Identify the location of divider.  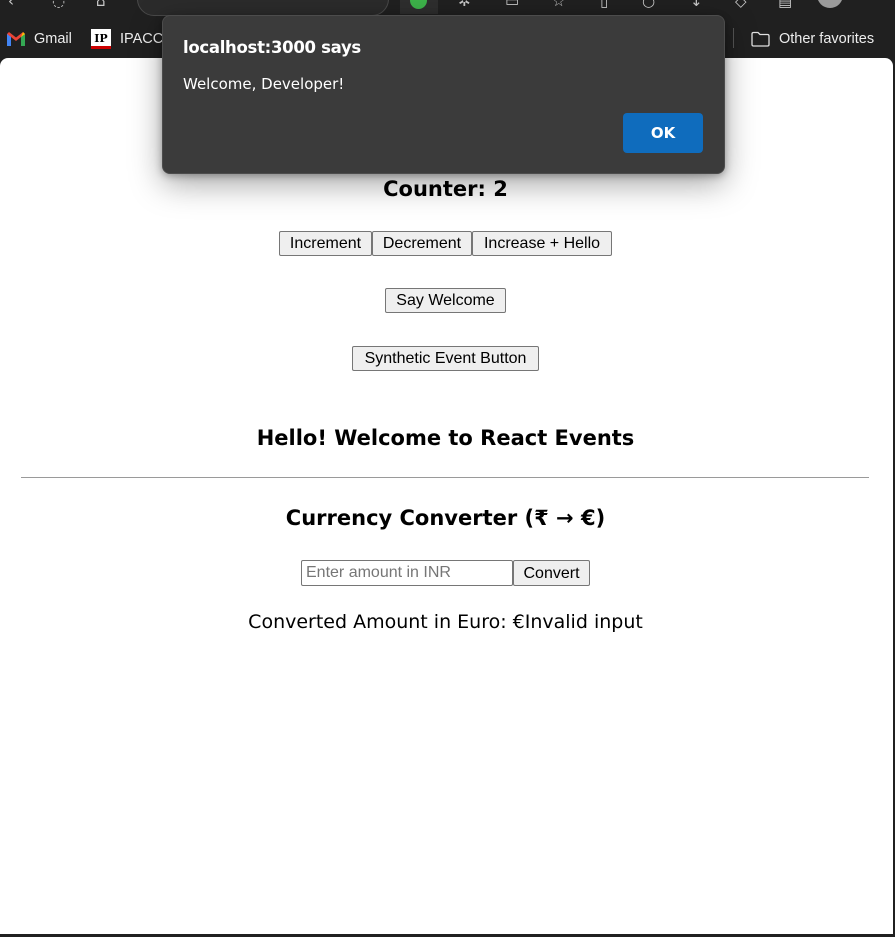
(445, 477).